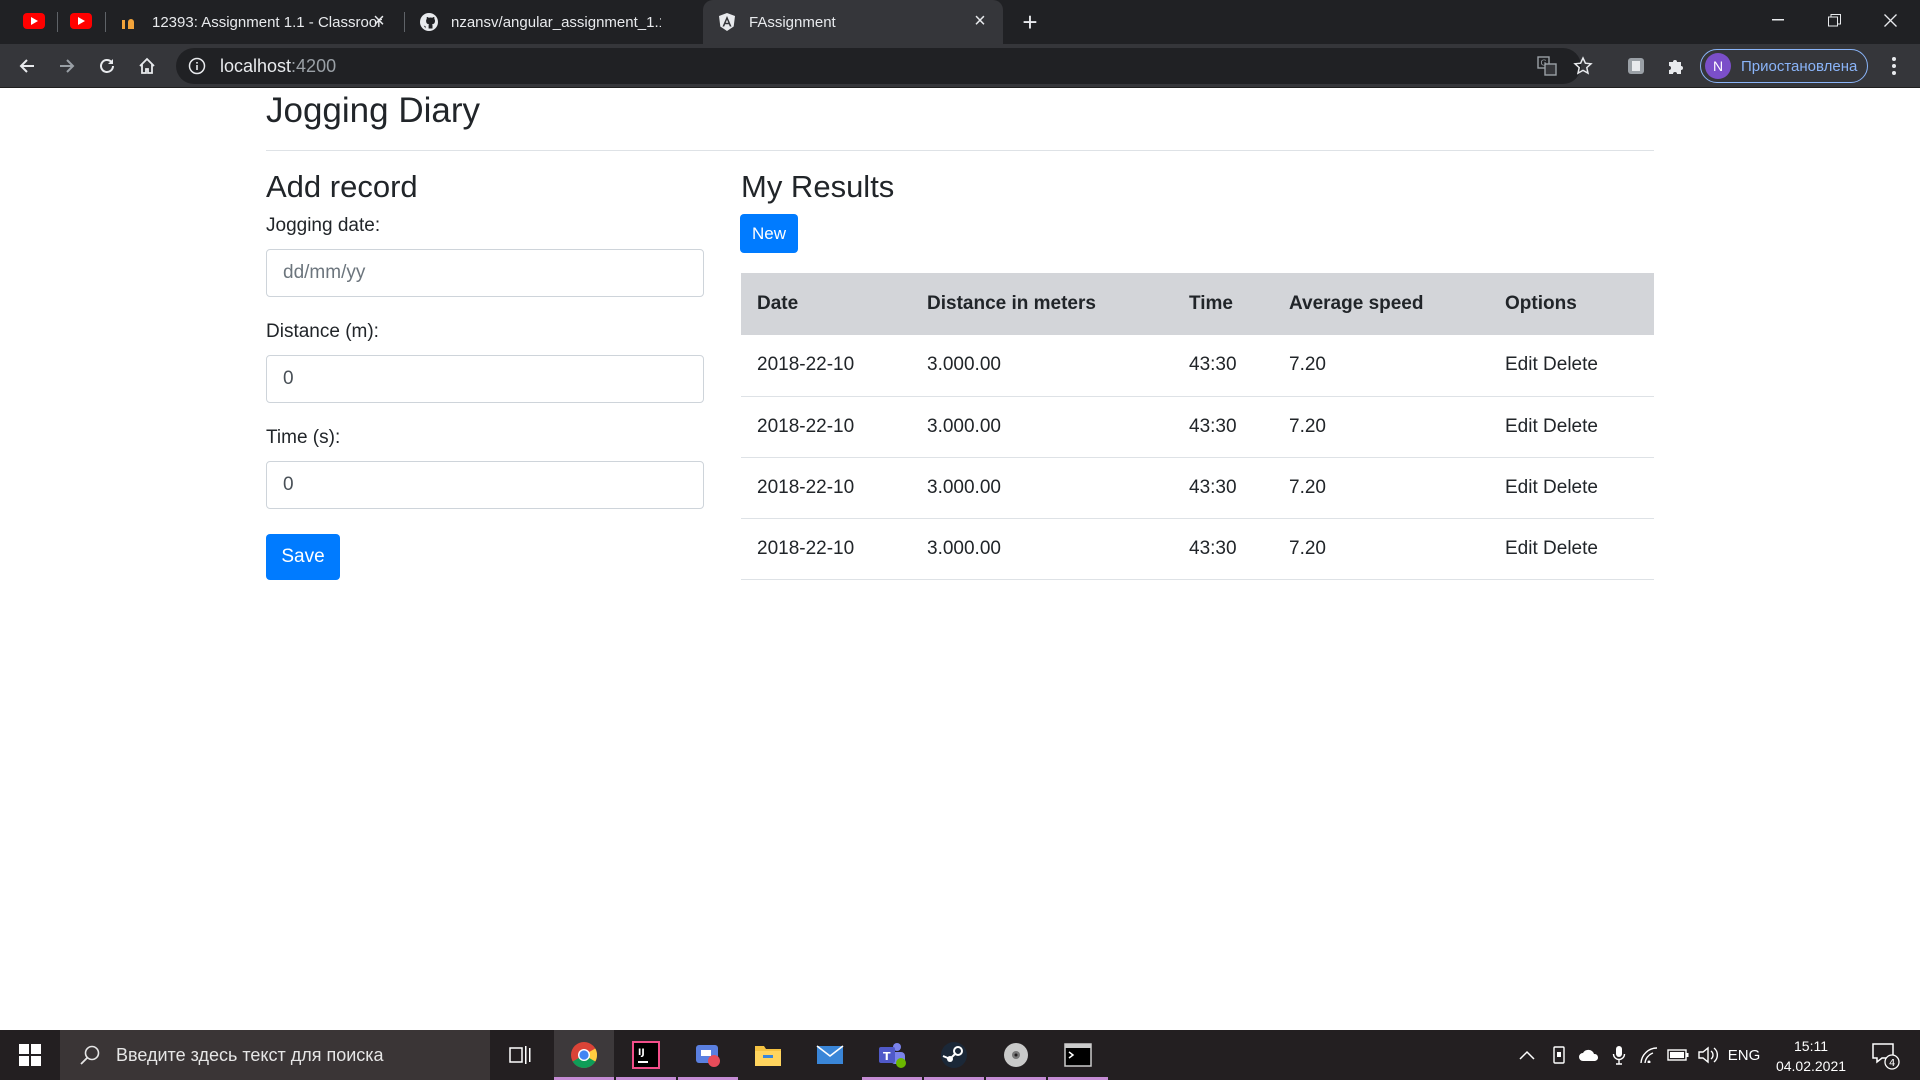 The image size is (1920, 1080). I want to click on time-label: Time (s):, so click(303, 437).